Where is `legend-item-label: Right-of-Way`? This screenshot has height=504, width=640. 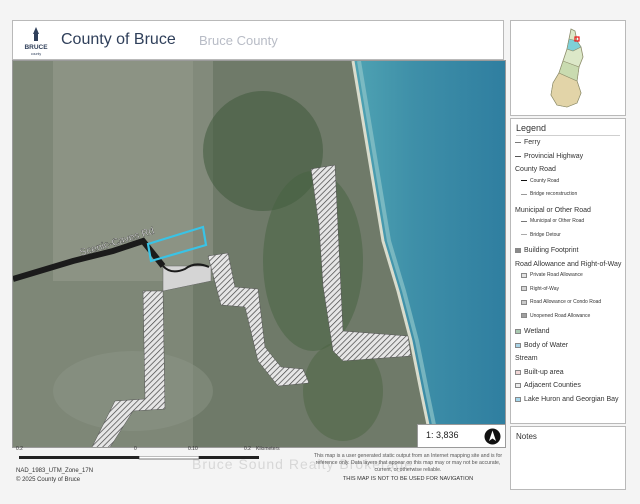
legend-item-label: Right-of-Way is located at coordinates (544, 288).